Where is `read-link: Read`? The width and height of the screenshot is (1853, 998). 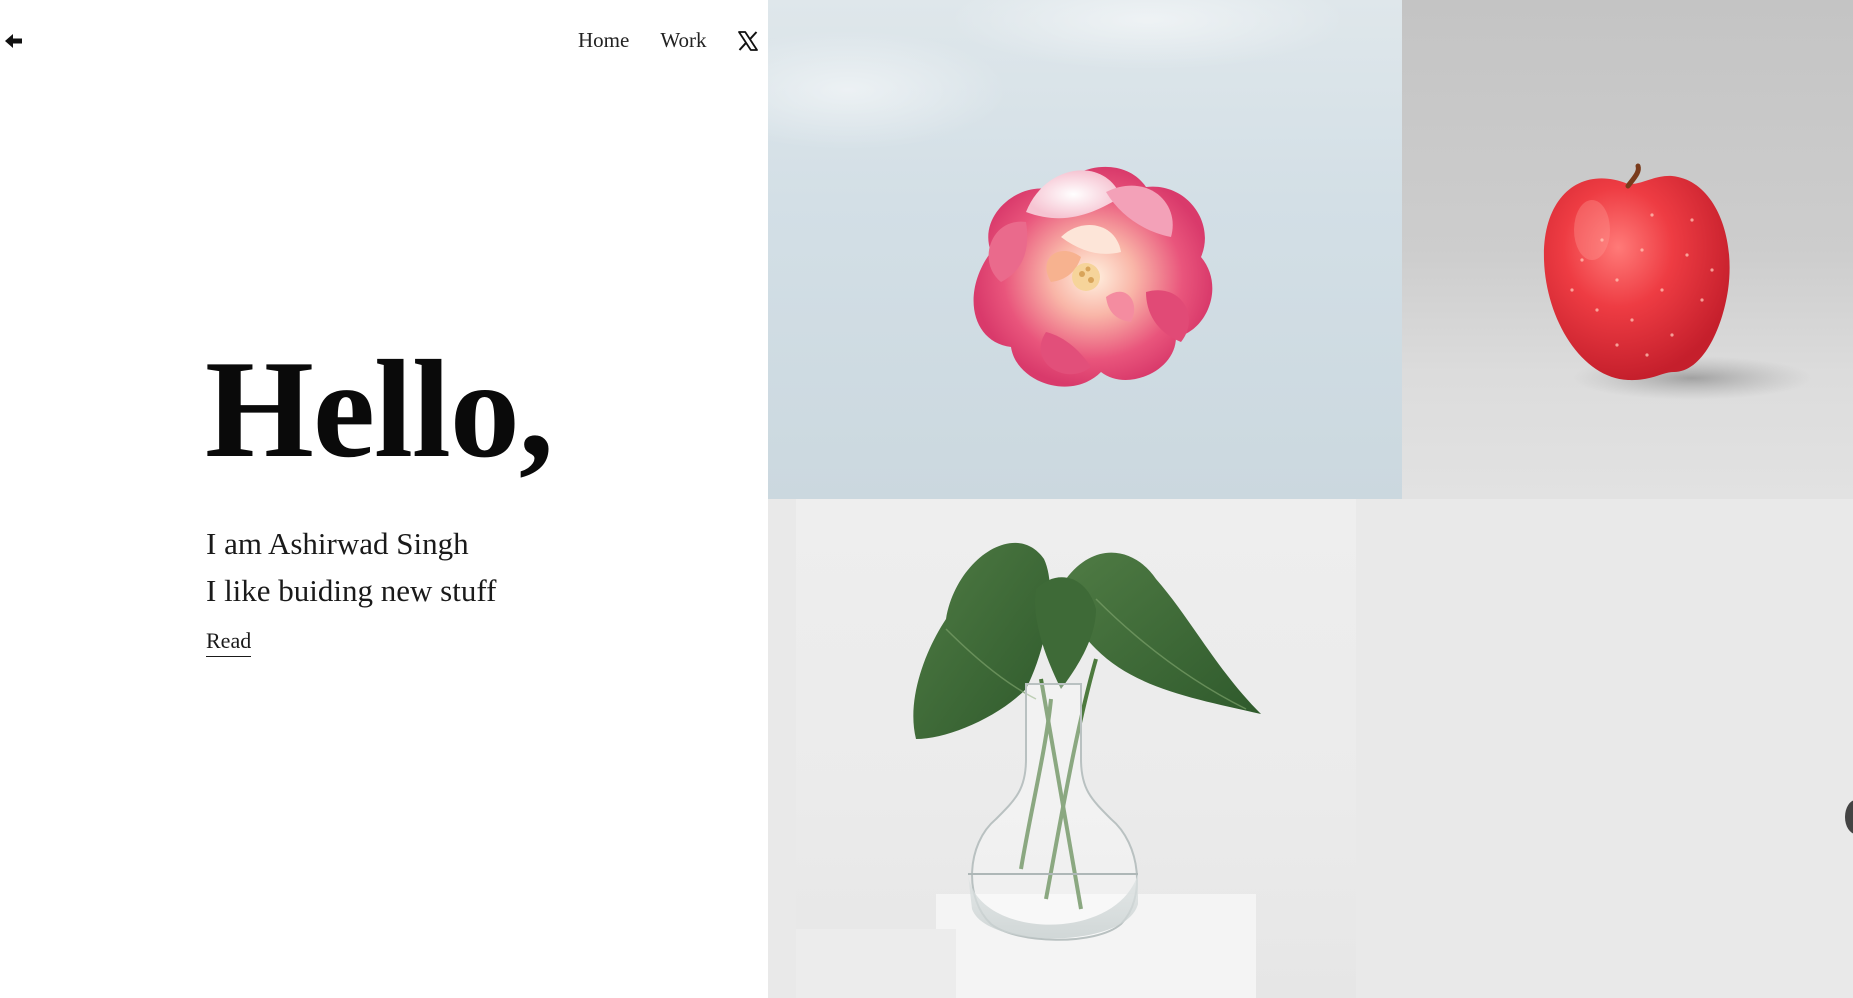 read-link: Read is located at coordinates (229, 642).